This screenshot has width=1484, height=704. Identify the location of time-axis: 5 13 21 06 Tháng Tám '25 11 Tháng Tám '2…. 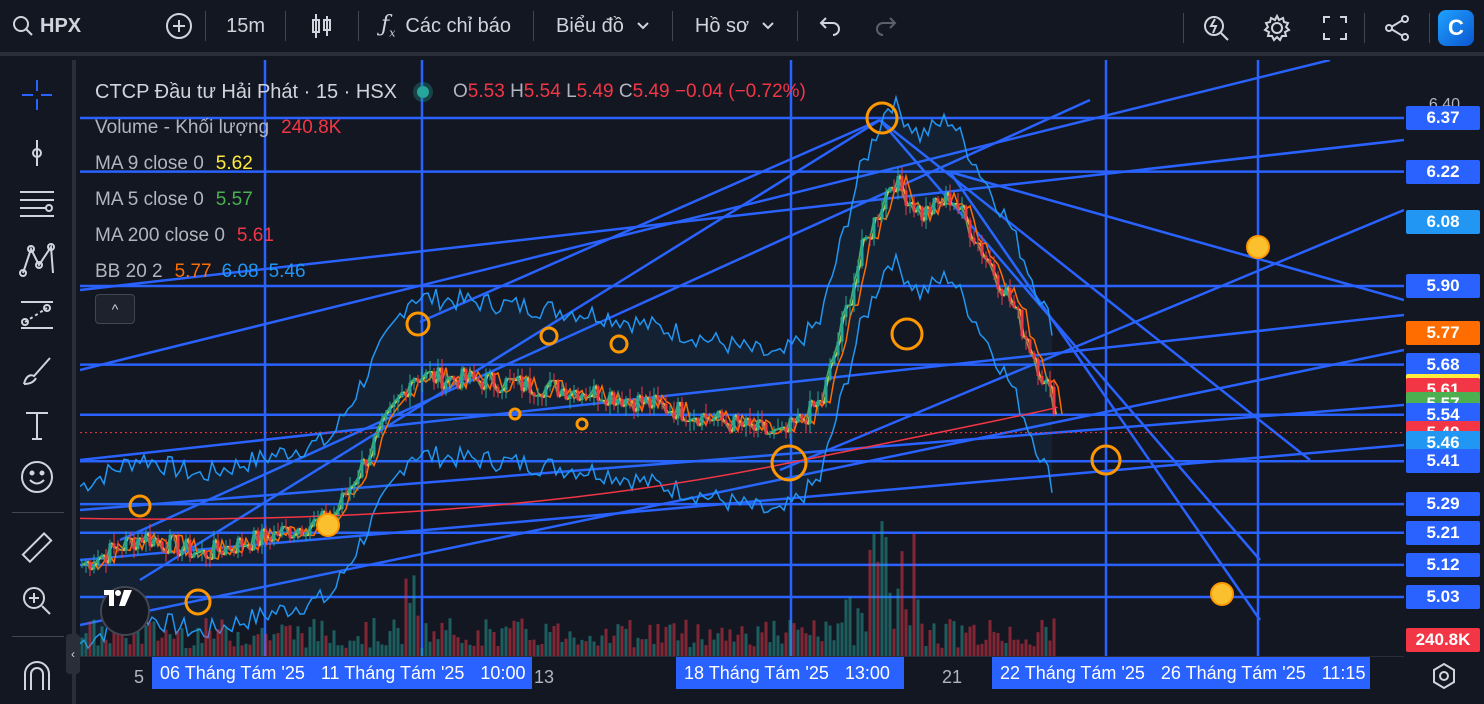
(742, 680).